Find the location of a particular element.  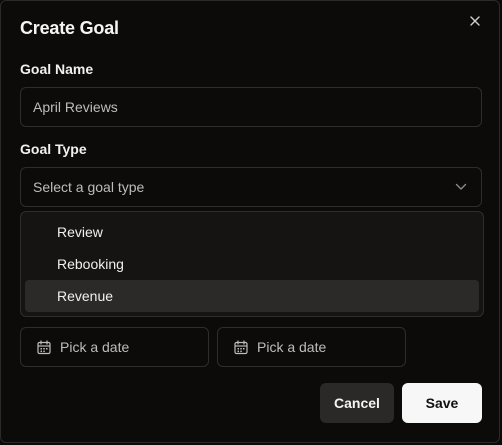

goal-name-label: Goal Name is located at coordinates (57, 69).